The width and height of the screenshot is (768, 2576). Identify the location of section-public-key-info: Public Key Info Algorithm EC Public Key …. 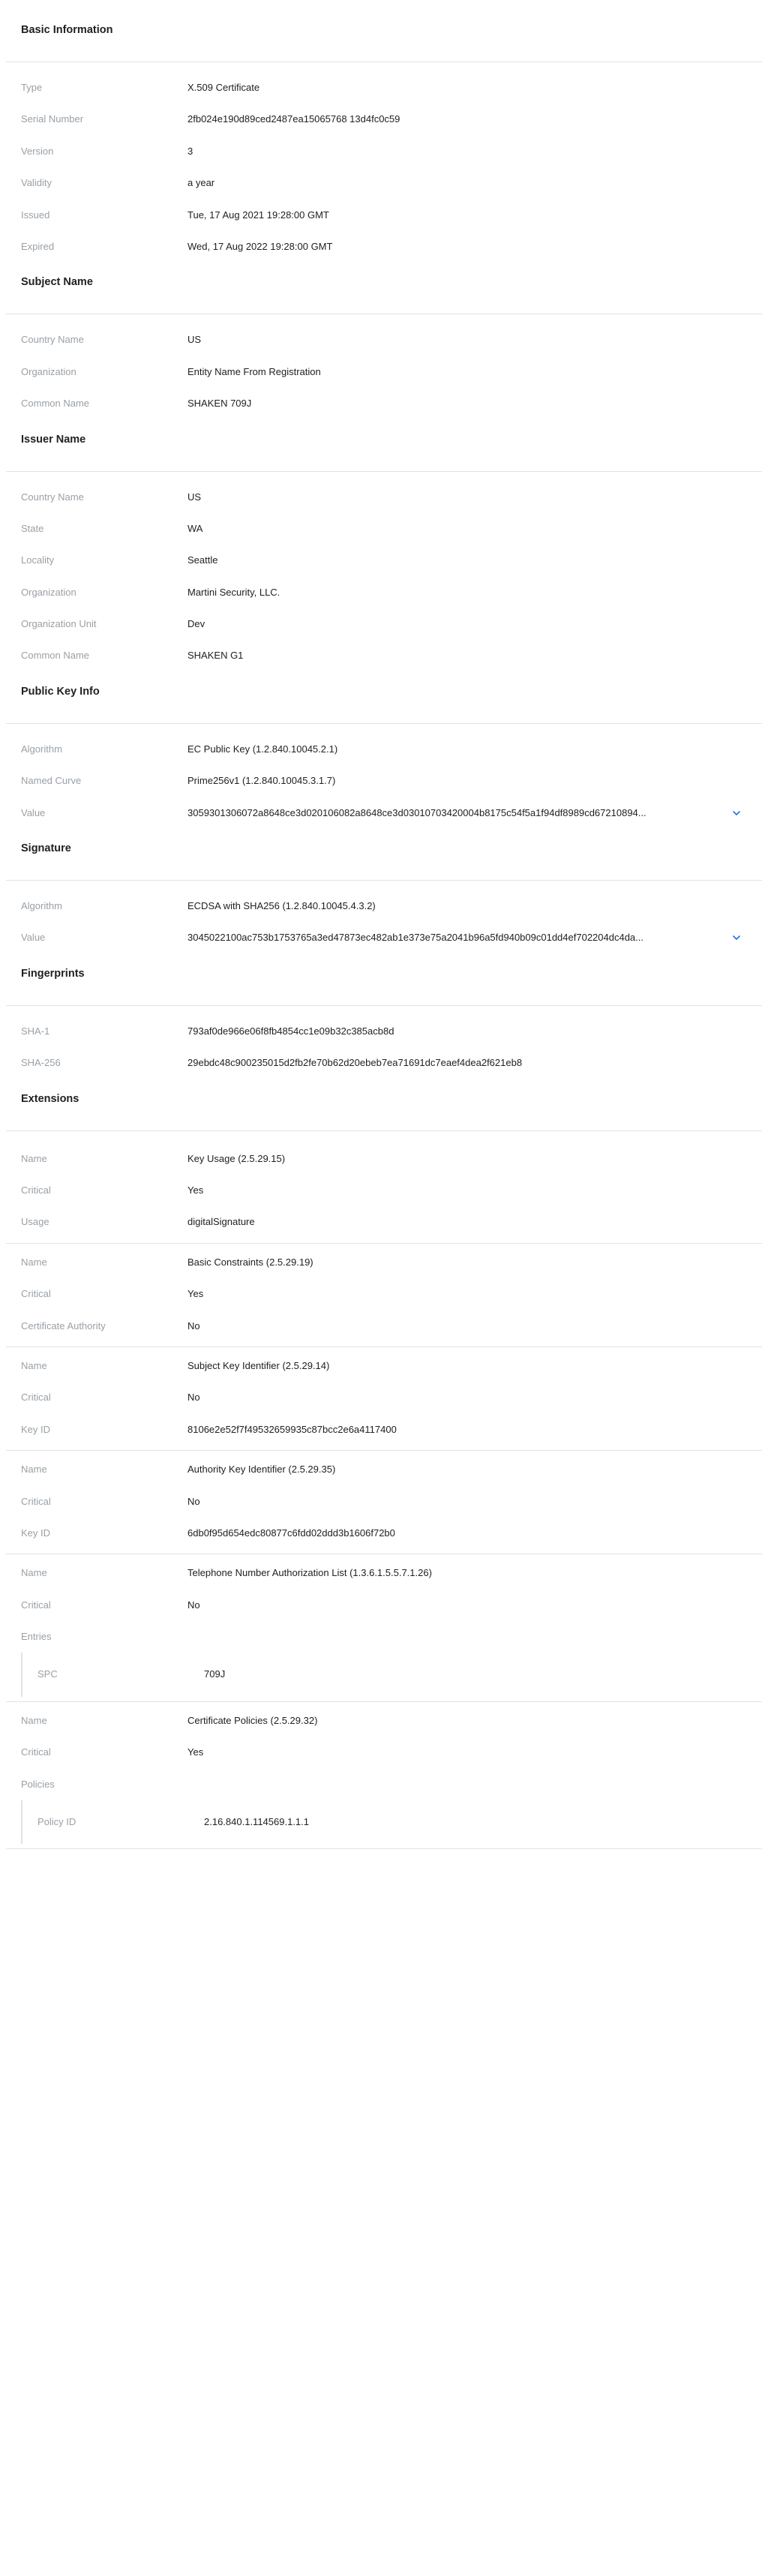
(384, 755).